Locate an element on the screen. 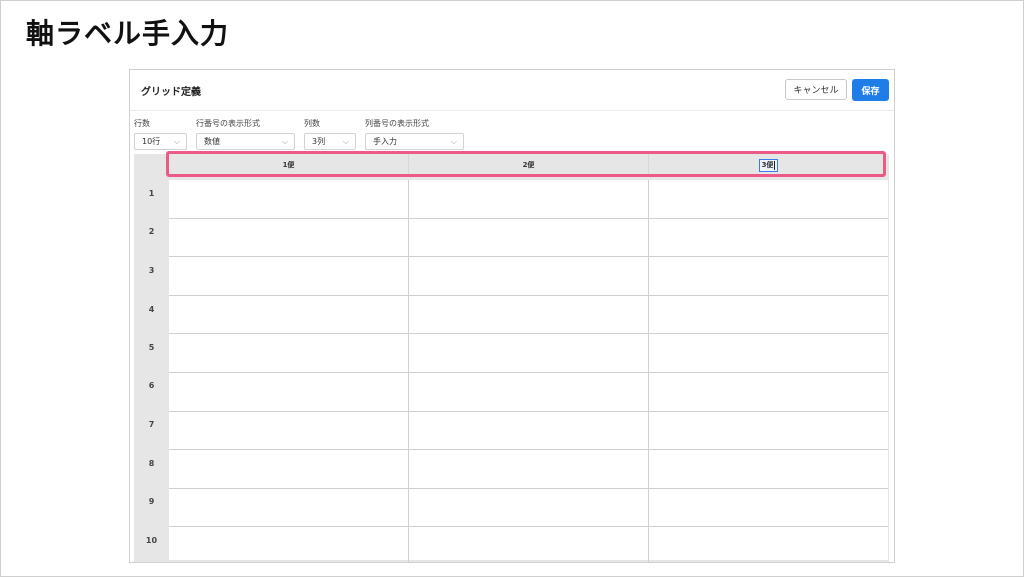 The height and width of the screenshot is (577, 1024). column-header-row: 1便 2便 3便 is located at coordinates (529, 165).